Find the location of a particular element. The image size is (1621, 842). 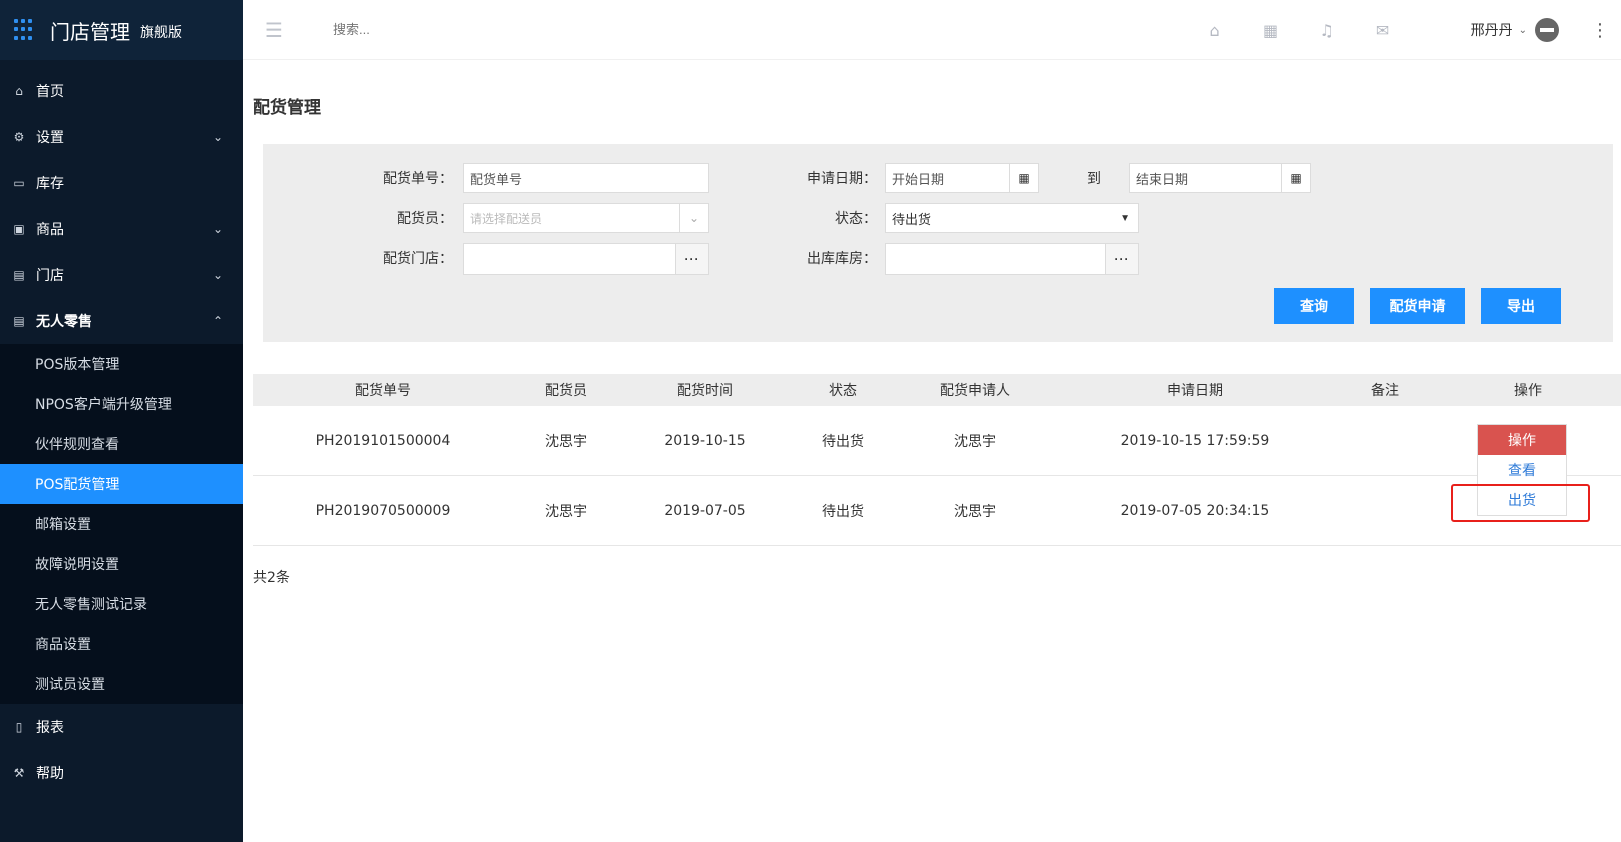

sidebar-subitem-label: 测试员设置 is located at coordinates (70, 685).